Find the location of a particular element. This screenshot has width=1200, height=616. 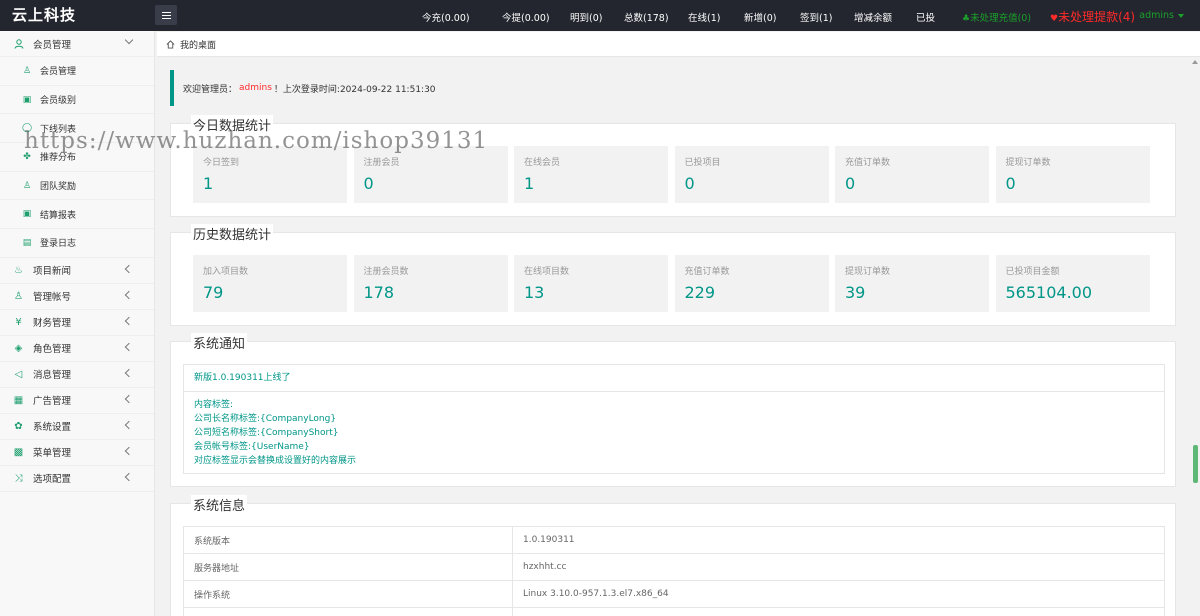

stat-value: 565104.00 is located at coordinates (1049, 292).